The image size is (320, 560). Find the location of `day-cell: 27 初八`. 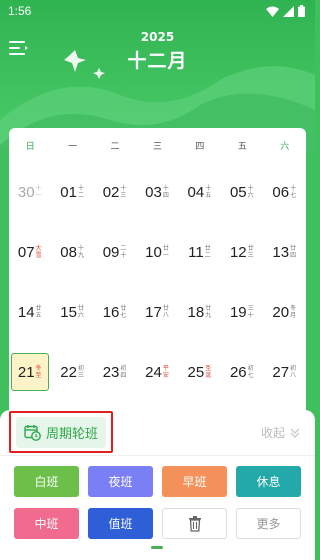

day-cell: 27 初八 is located at coordinates (285, 372).